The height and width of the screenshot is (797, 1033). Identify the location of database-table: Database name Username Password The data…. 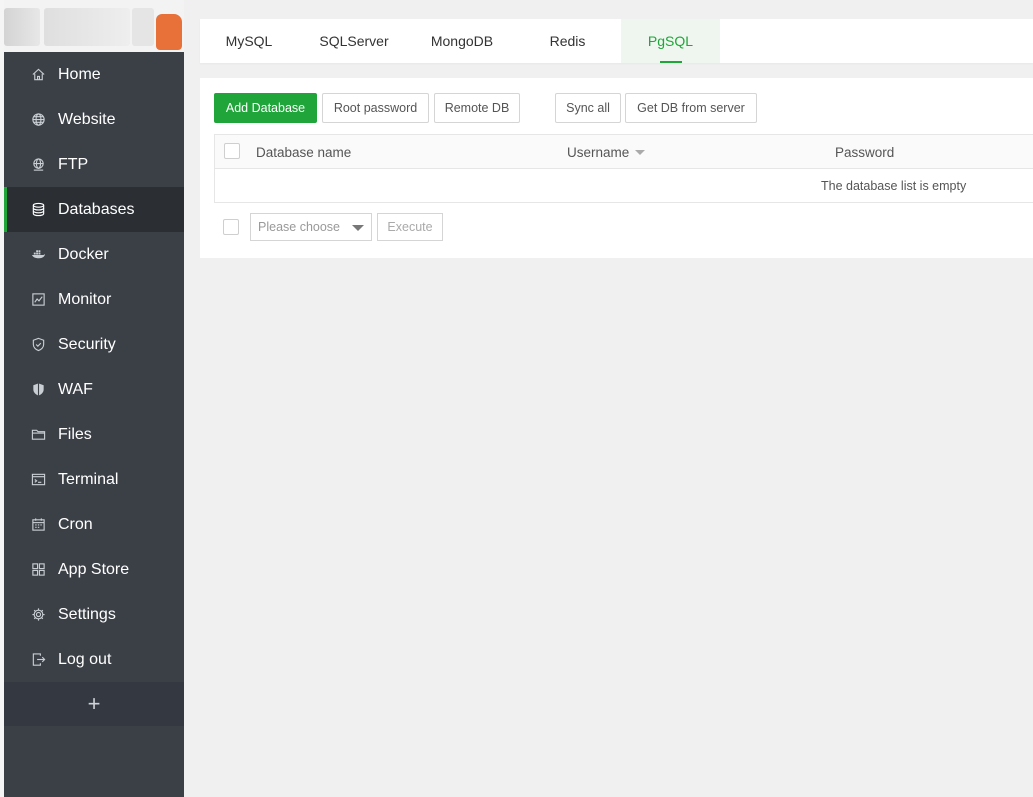
(623, 168).